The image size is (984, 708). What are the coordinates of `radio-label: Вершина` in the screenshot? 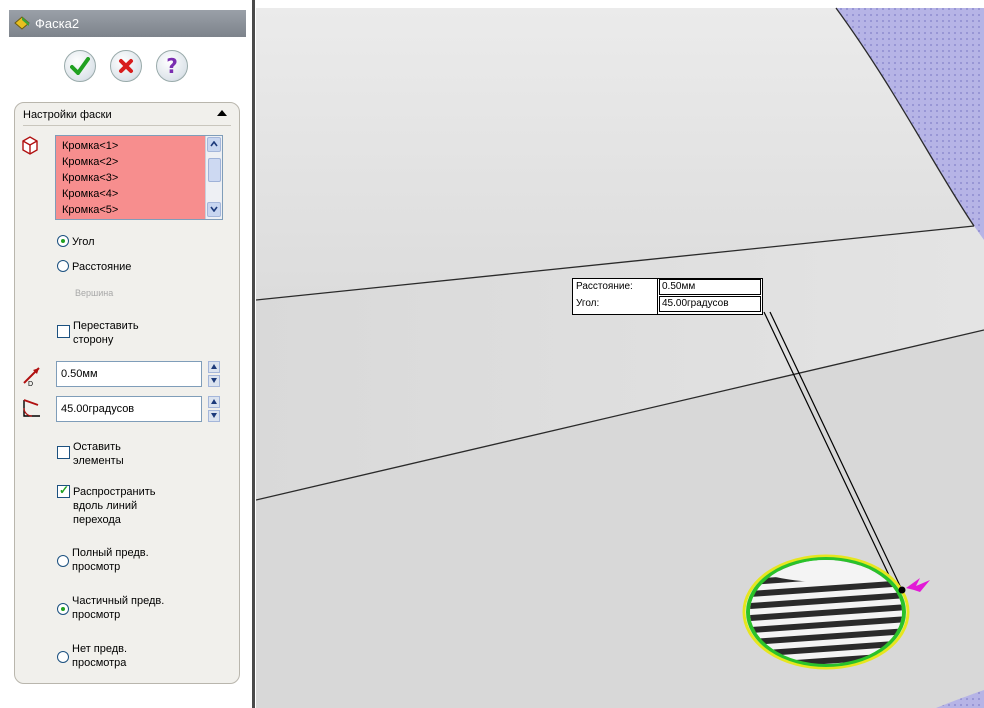 It's located at (94, 293).